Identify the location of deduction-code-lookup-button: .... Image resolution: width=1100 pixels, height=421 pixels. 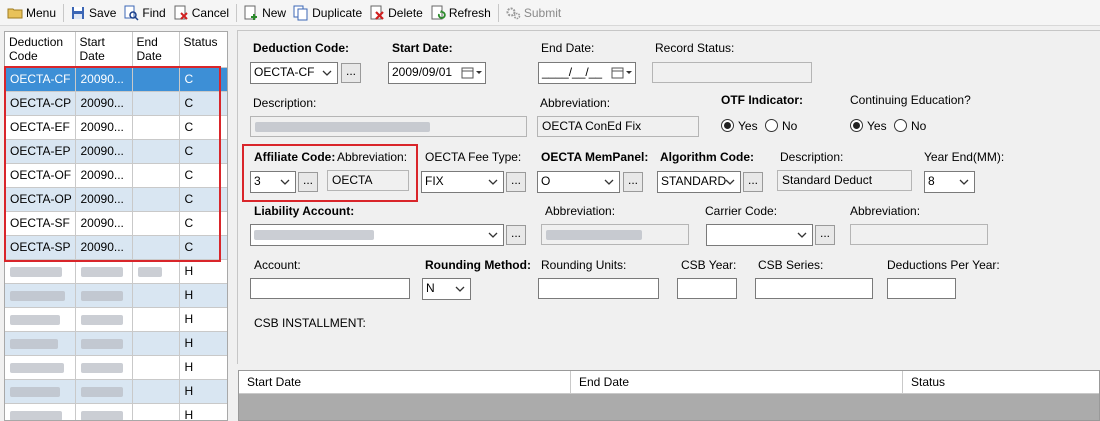
(351, 73).